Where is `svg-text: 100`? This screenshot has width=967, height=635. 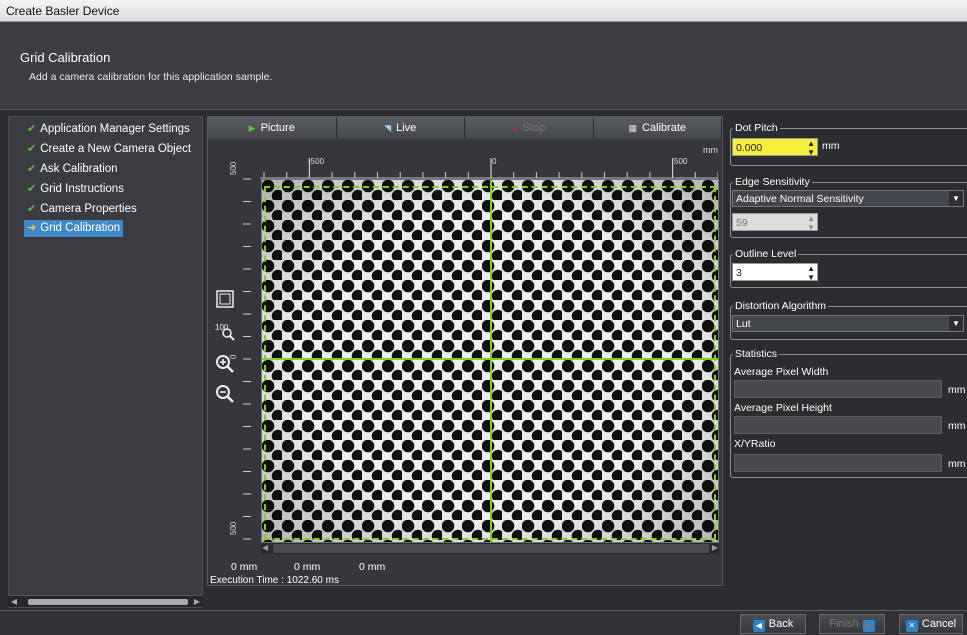
svg-text: 100 is located at coordinates (222, 327).